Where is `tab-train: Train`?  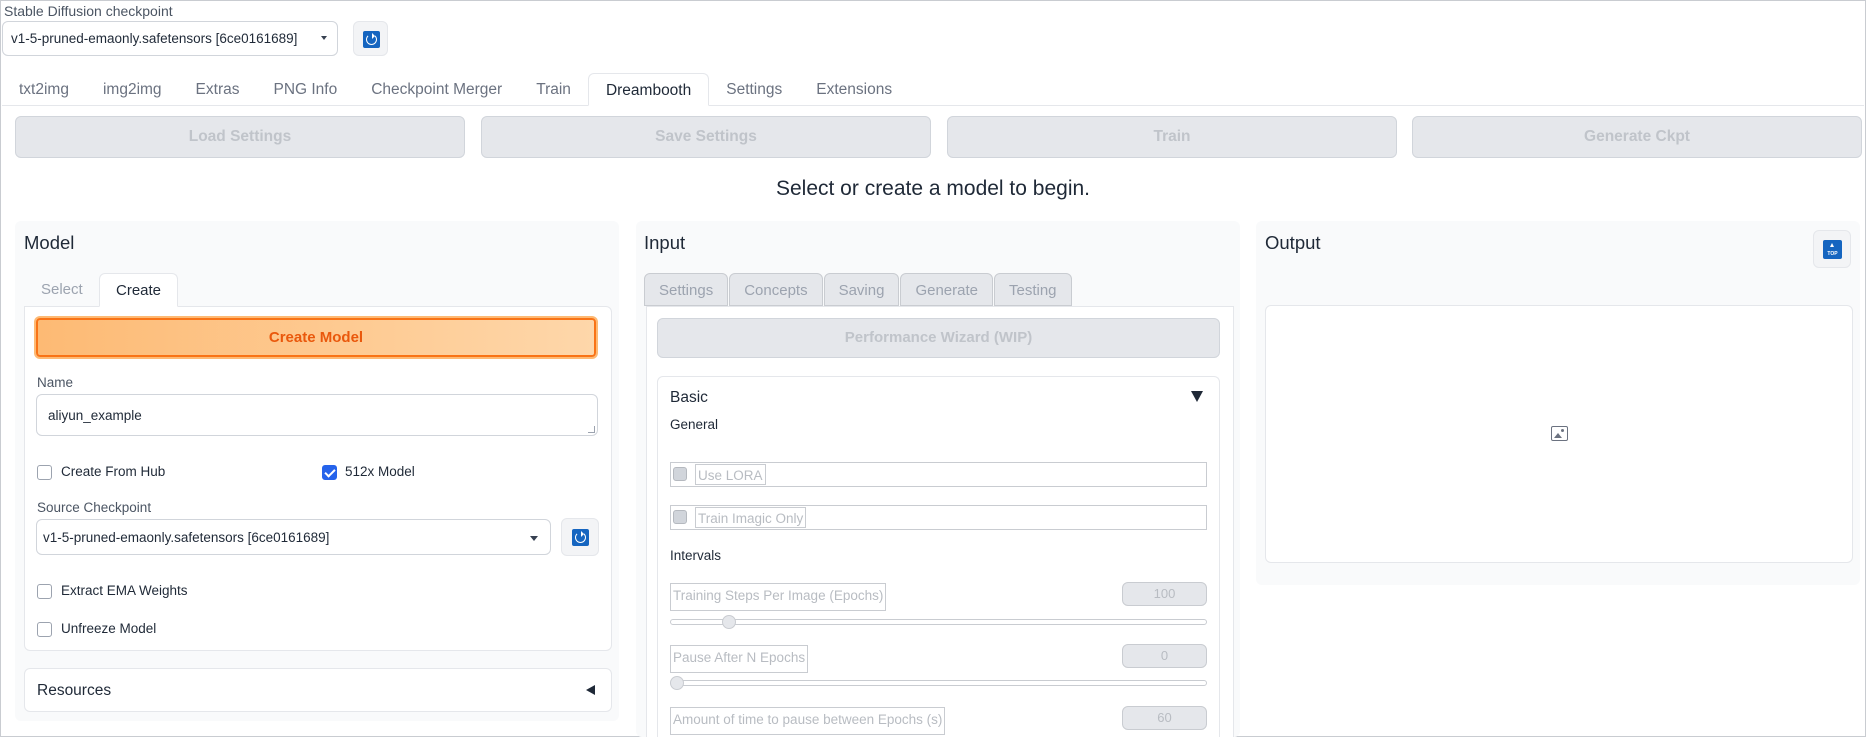 tab-train: Train is located at coordinates (553, 89).